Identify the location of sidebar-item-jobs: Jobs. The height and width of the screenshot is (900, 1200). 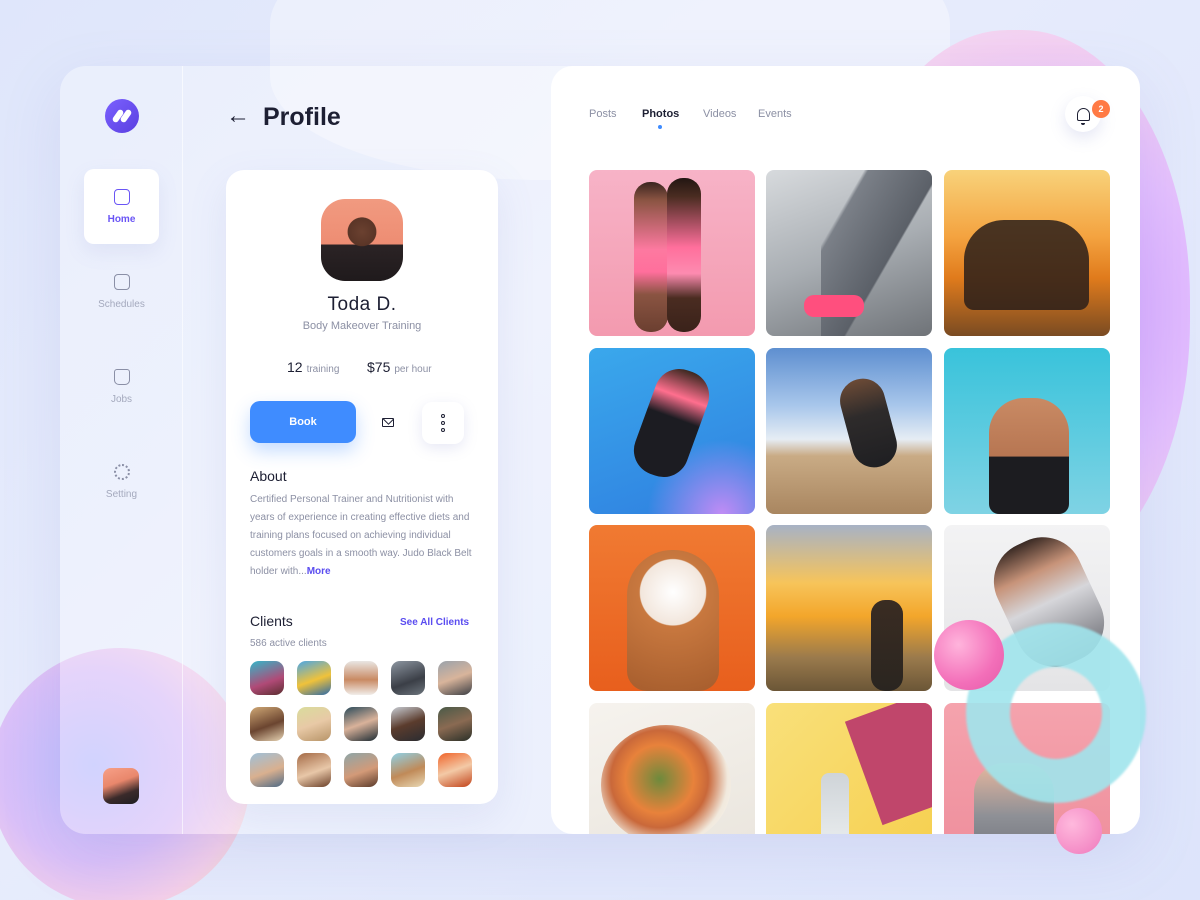
(121, 386).